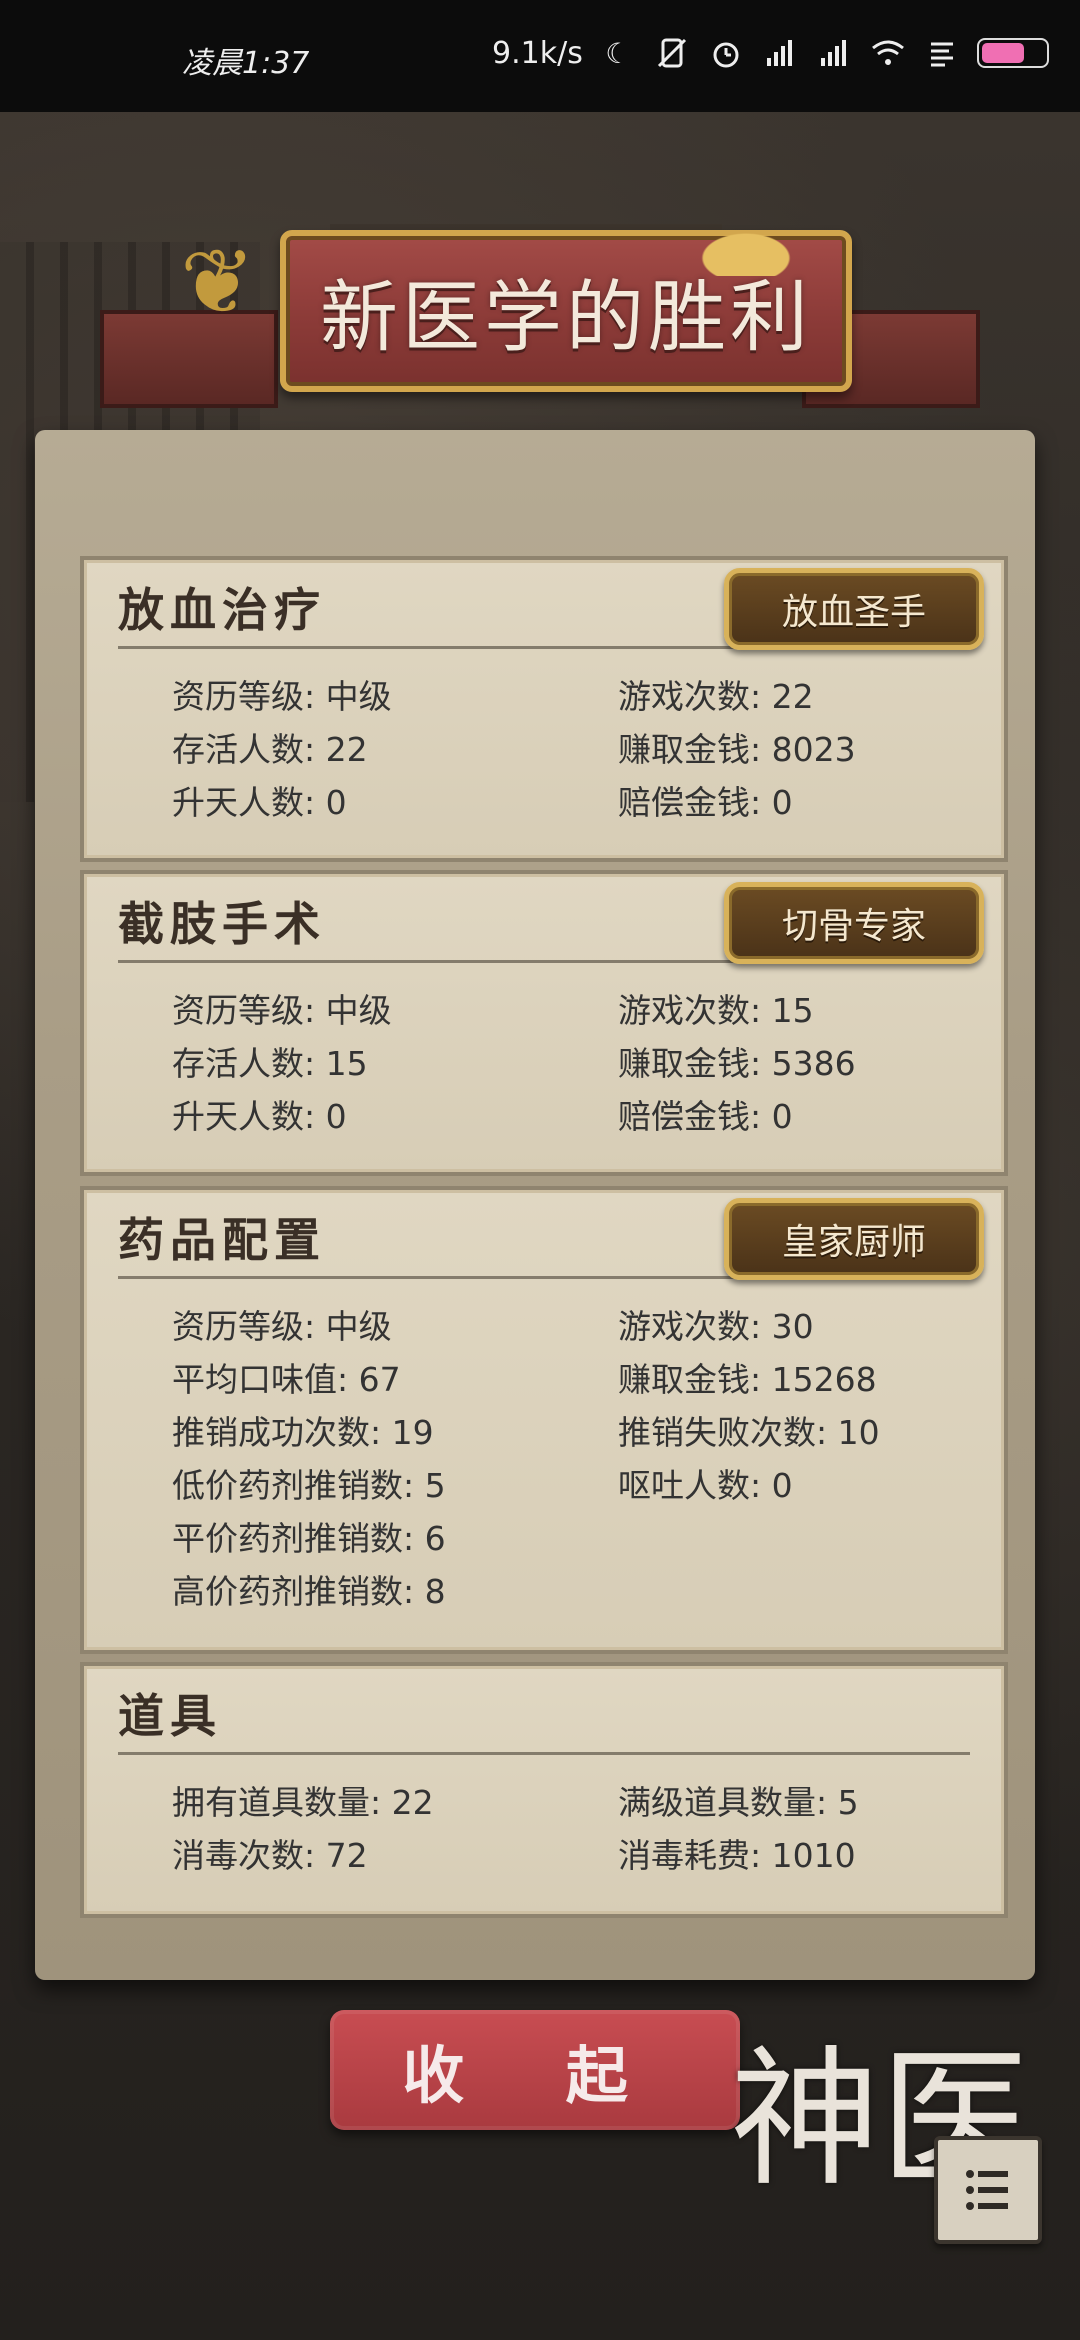  Describe the element at coordinates (535, 2070) in the screenshot. I see `collapse-button: 收 起` at that location.